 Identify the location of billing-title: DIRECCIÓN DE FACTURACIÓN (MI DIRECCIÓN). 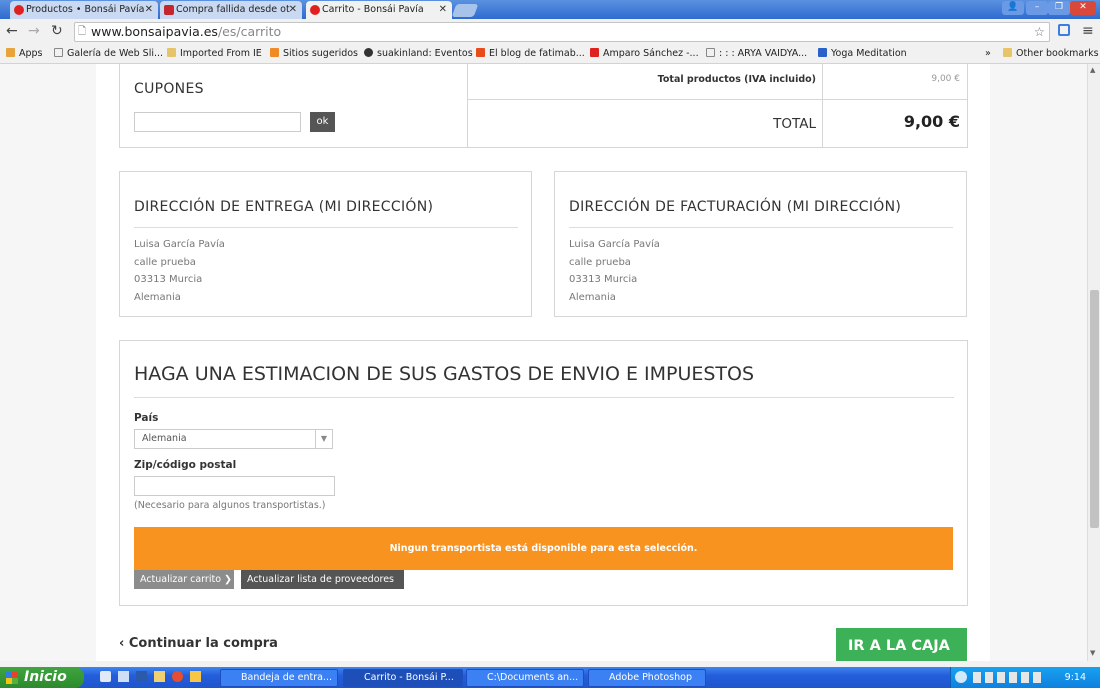
(735, 207).